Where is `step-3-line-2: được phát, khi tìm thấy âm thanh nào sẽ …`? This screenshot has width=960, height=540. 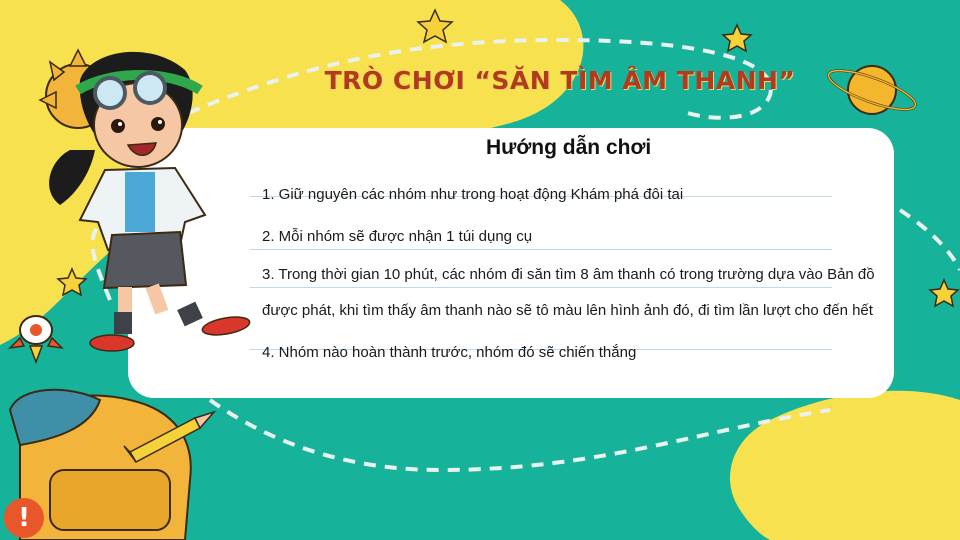 step-3-line-2: được phát, khi tìm thấy âm thanh nào sẽ … is located at coordinates (567, 310).